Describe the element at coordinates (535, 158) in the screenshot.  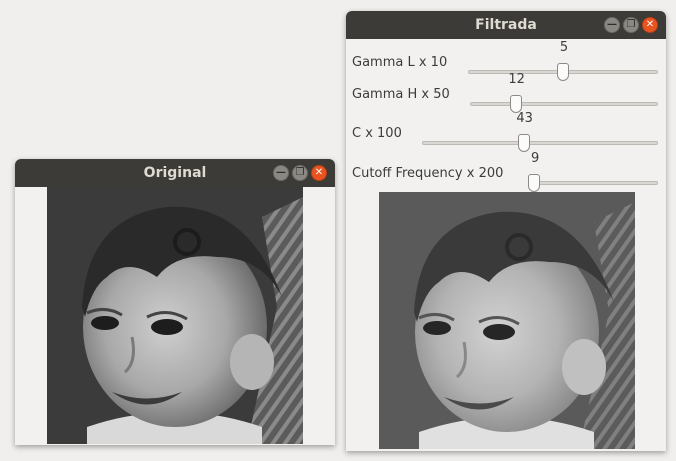
I see `slider-value: 9` at that location.